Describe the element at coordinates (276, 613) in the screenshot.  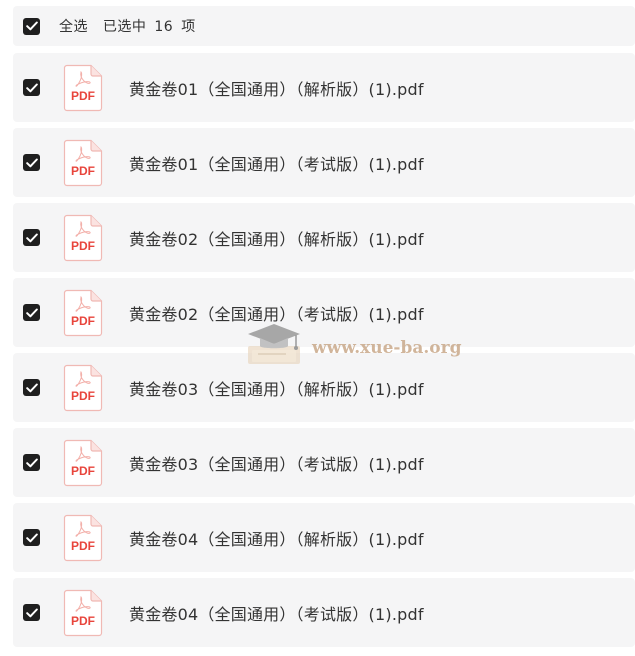
I see `file-name: 黄金卷04（全国通用）（考试版）(1).pdf` at that location.